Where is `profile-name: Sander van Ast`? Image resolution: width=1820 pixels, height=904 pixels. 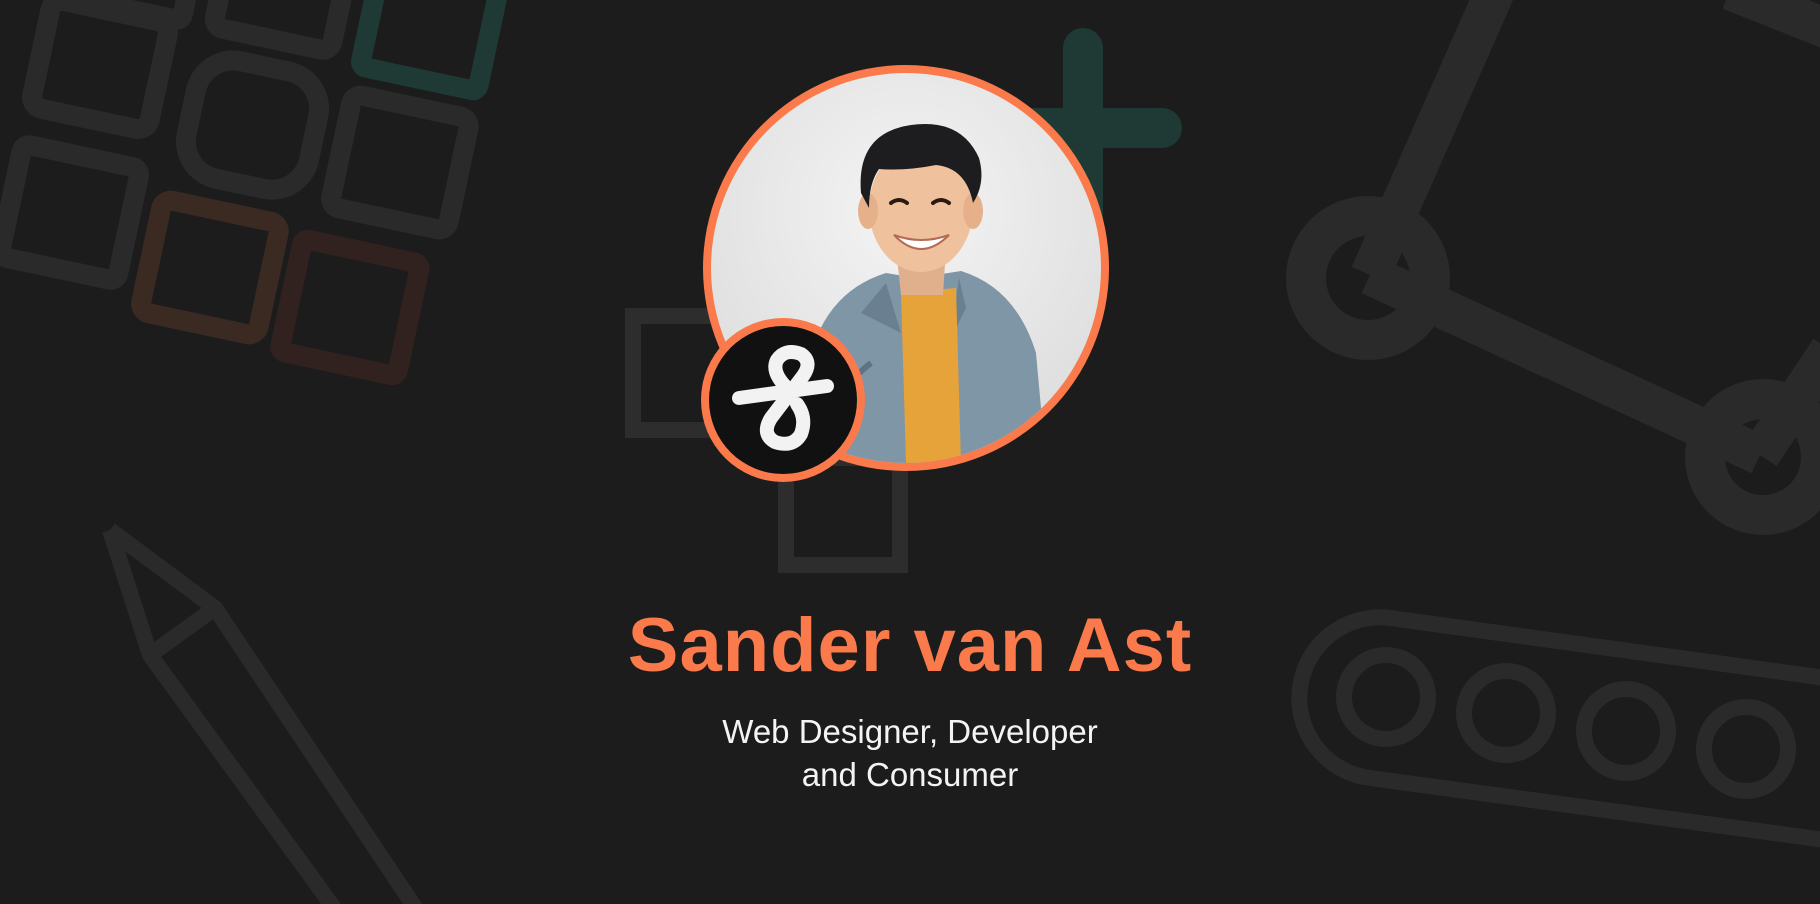 profile-name: Sander van Ast is located at coordinates (910, 645).